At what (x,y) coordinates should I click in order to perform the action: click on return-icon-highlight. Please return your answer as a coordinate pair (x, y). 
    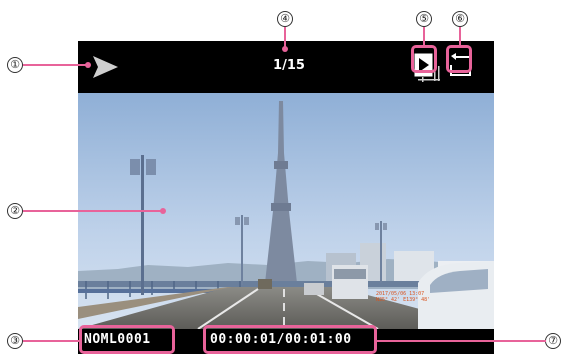
    Looking at the image, I should click on (459, 59).